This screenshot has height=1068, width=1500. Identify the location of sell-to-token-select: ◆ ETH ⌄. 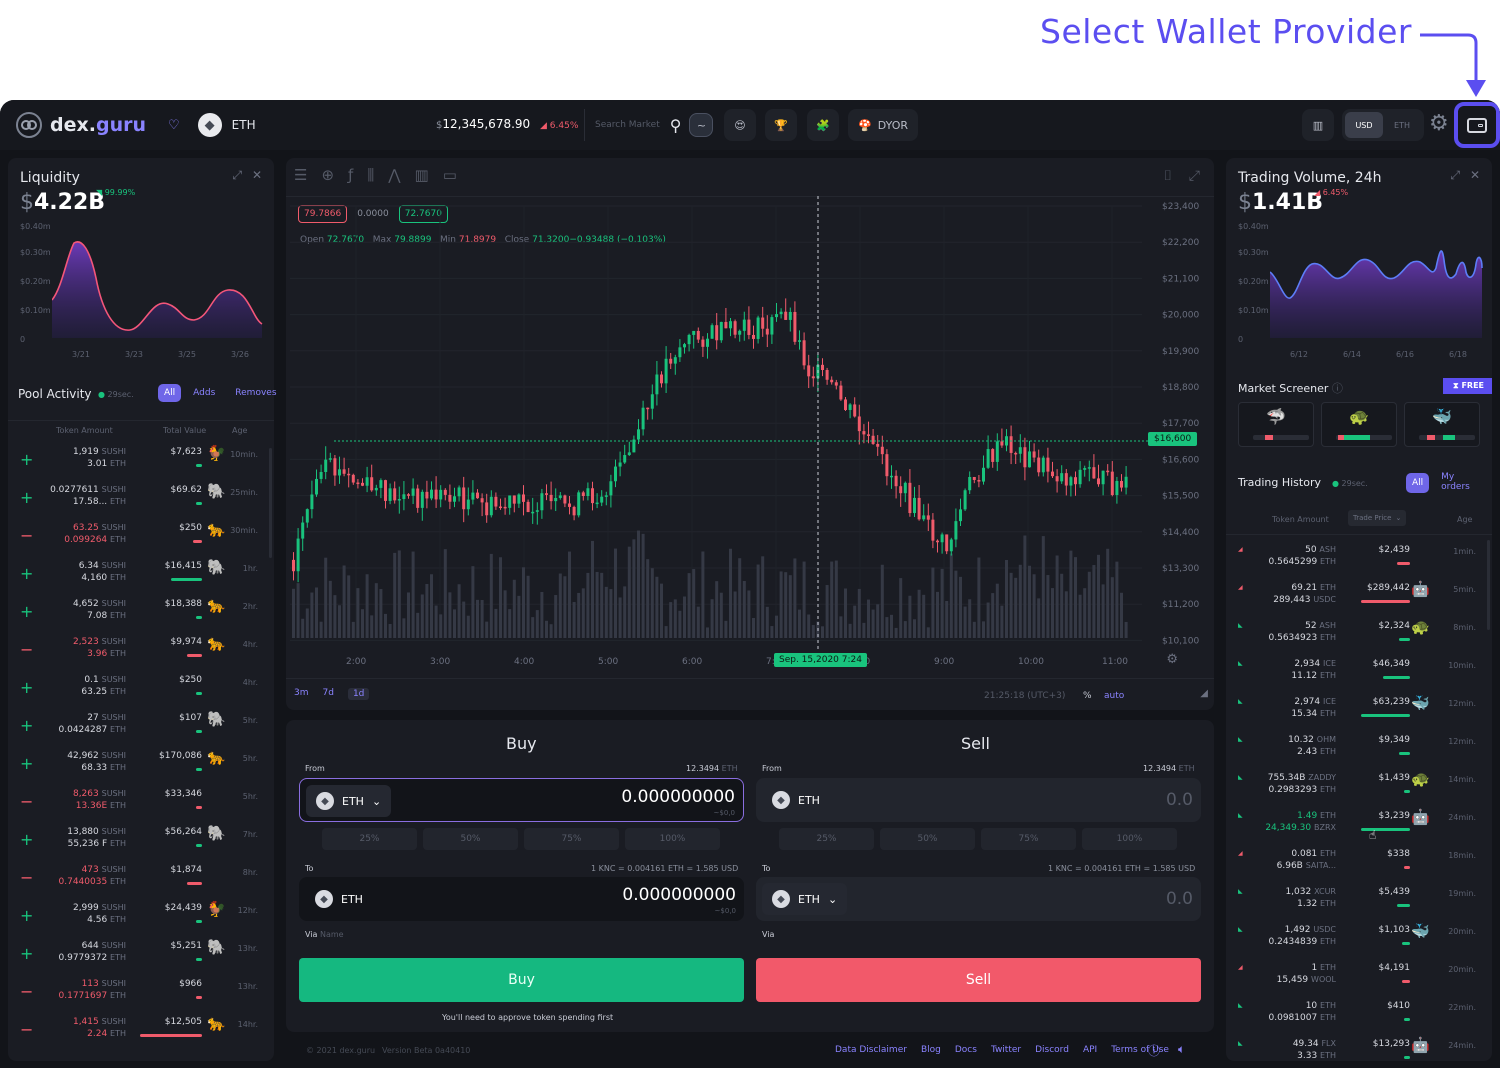
(805, 899).